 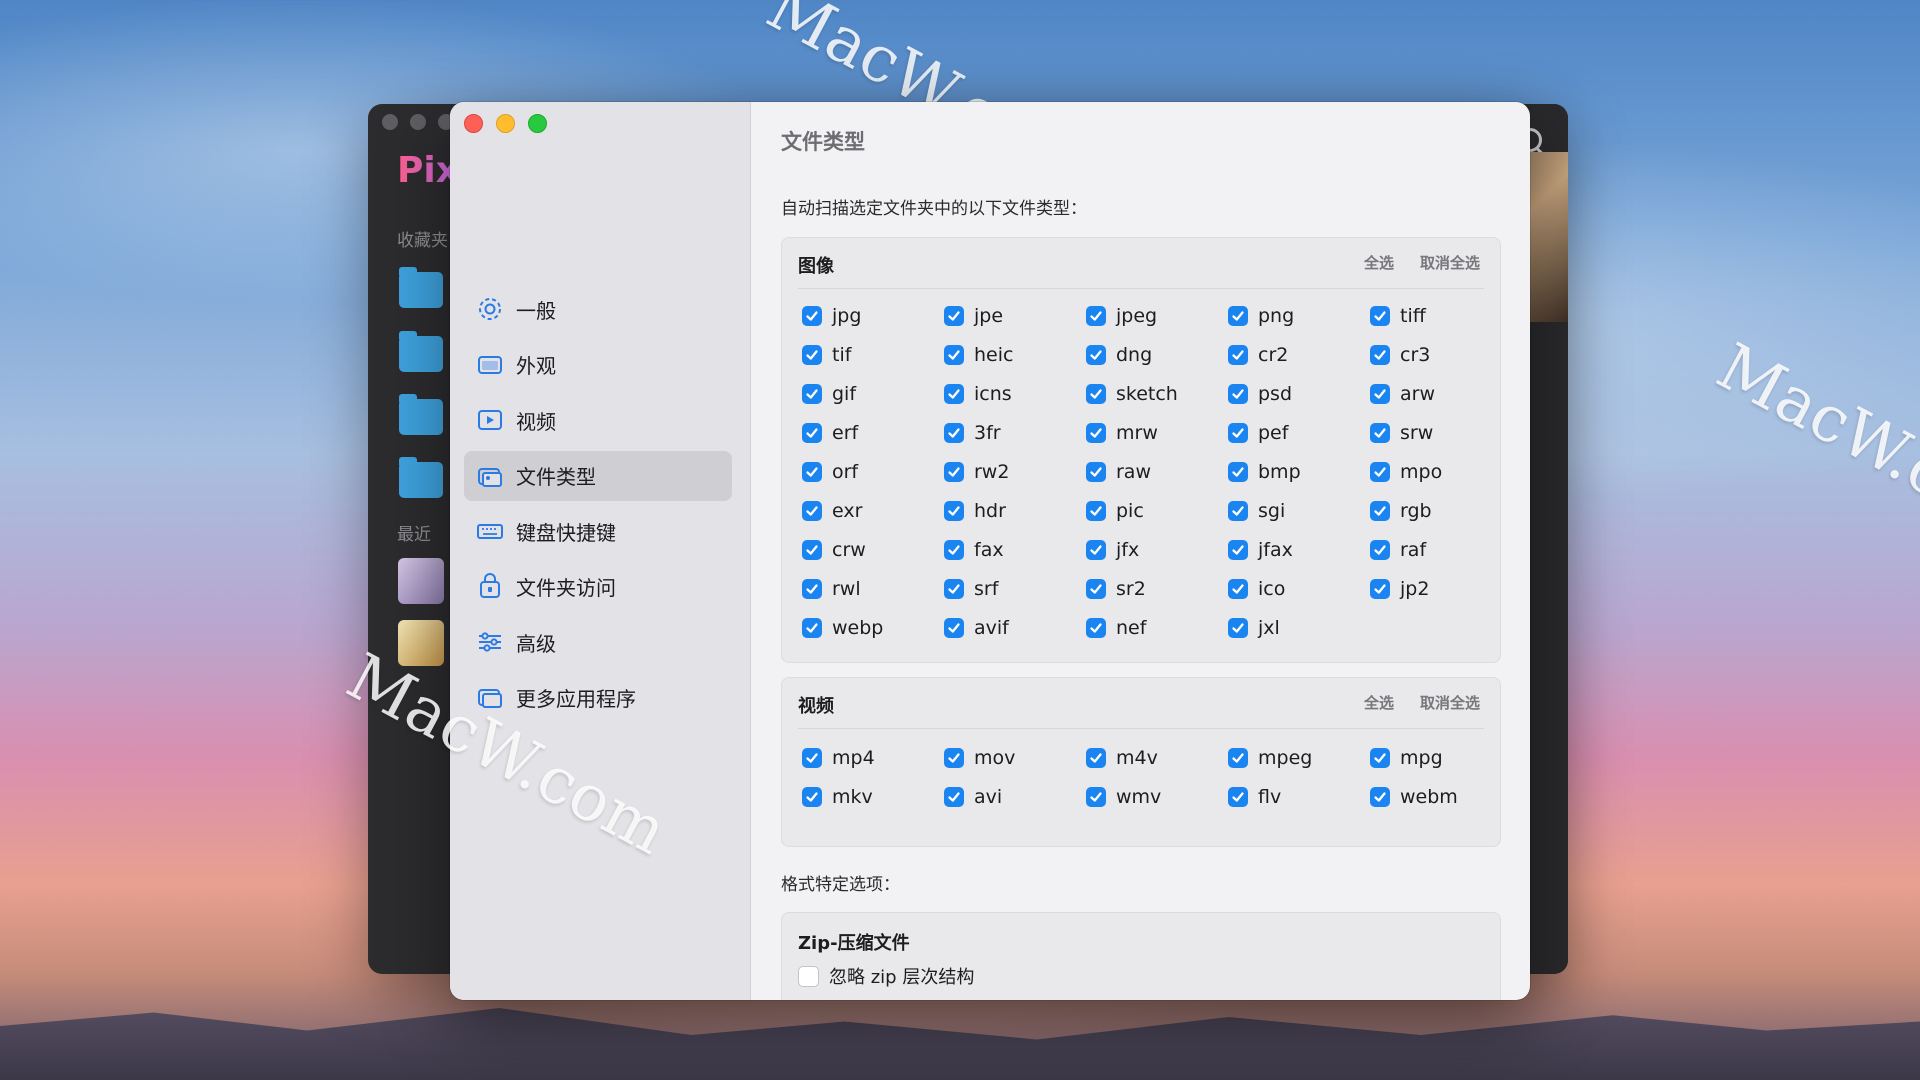 I want to click on file-type-option: srw, so click(x=1401, y=433).